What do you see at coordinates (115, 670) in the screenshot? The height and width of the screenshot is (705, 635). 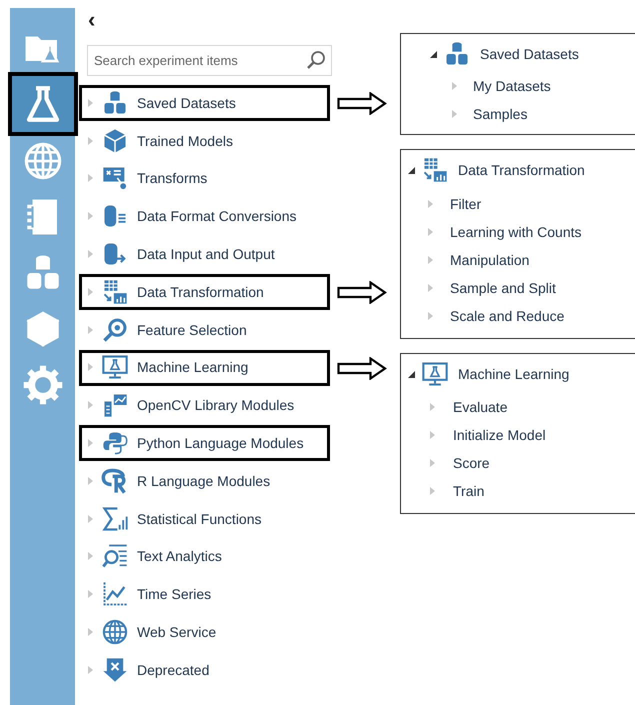 I see `cross-arrow-icon` at bounding box center [115, 670].